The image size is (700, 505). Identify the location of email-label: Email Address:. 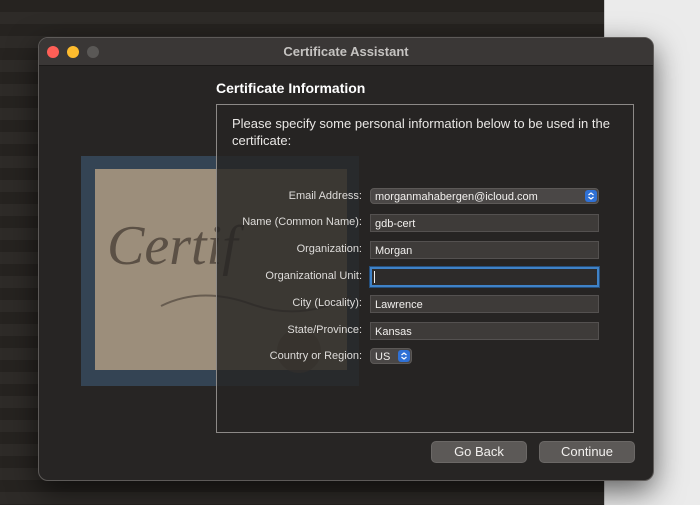
(325, 196).